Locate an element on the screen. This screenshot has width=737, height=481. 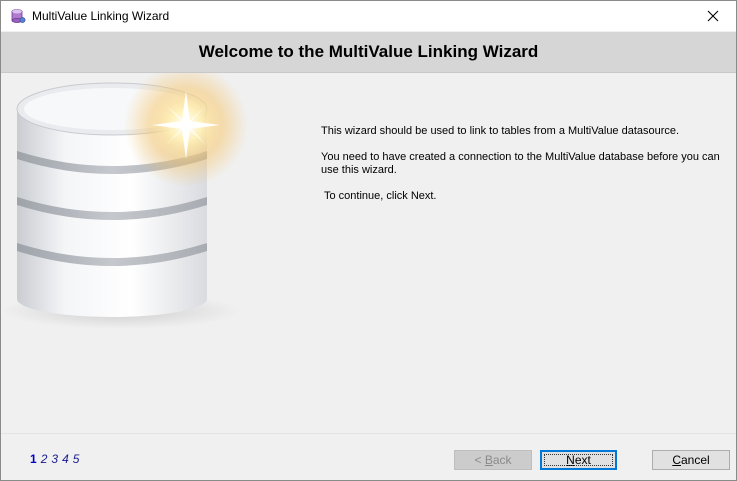
database-wizard-icon is located at coordinates (18, 16).